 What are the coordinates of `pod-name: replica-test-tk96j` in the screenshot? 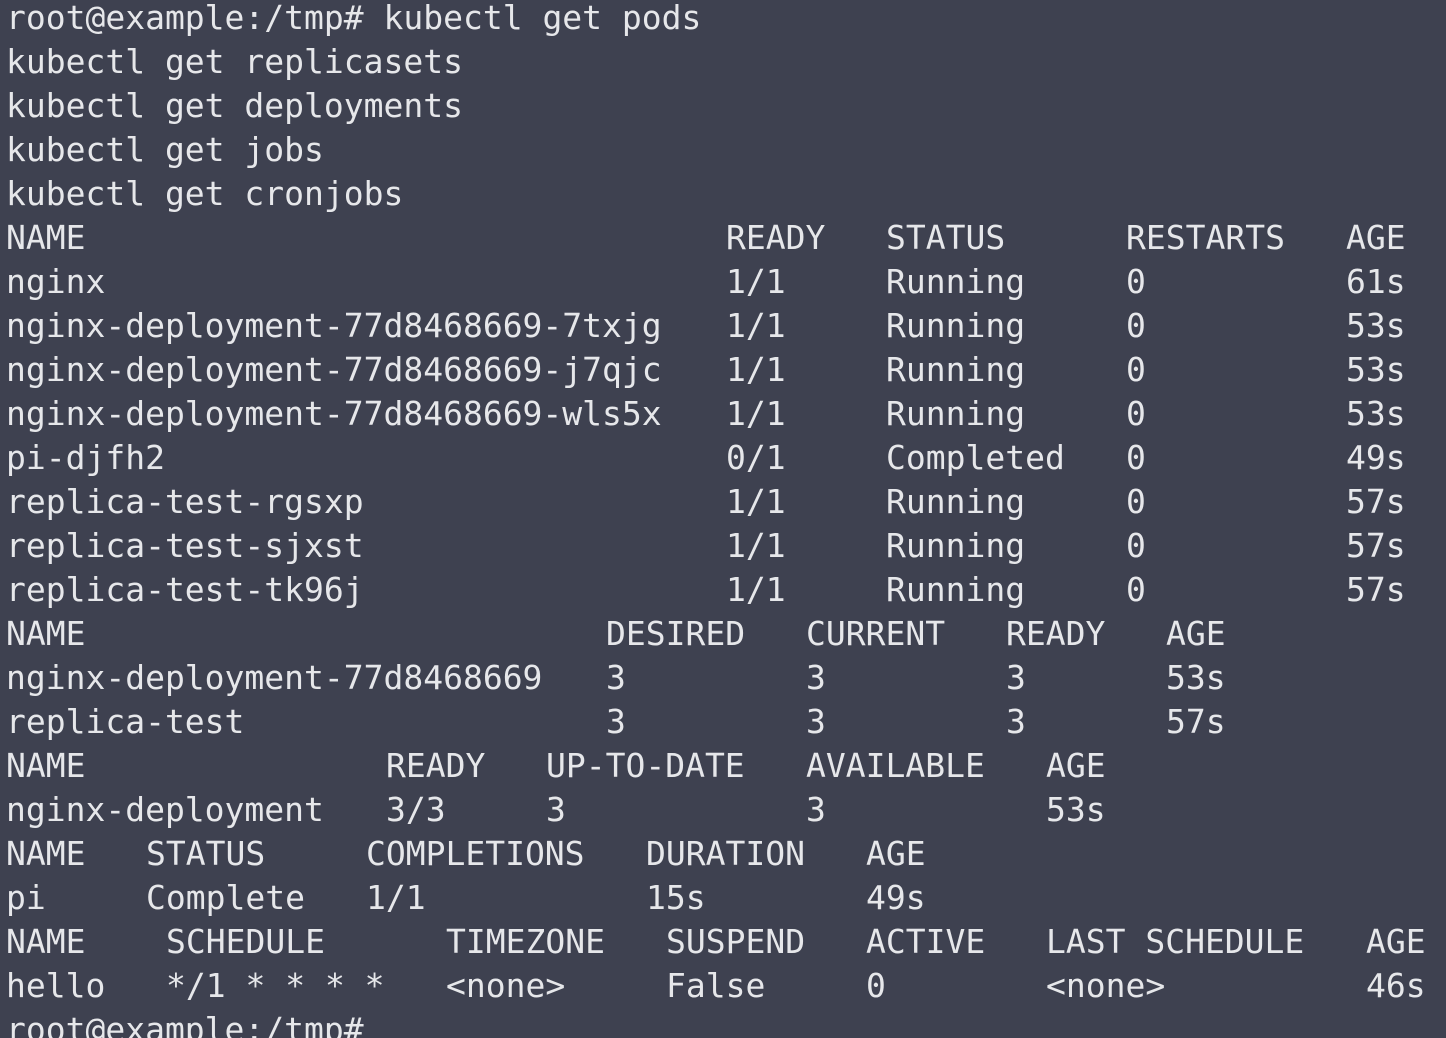 It's located at (185, 589).